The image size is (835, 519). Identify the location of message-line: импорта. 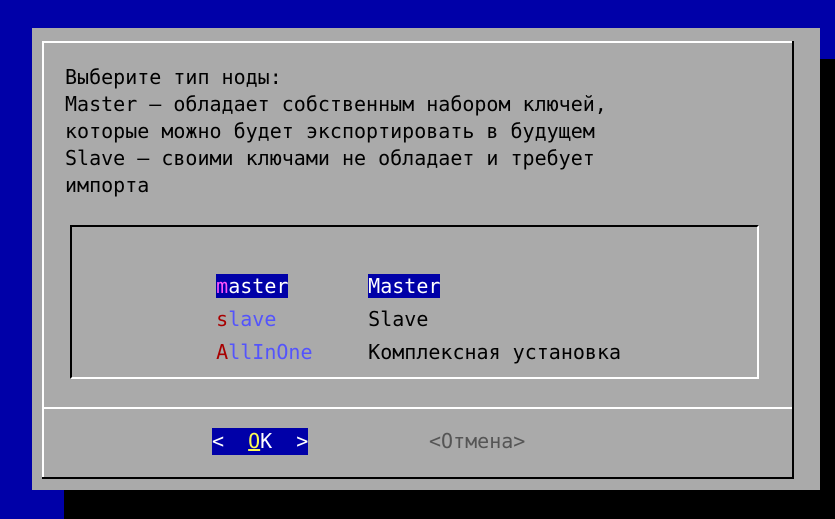
(107, 185).